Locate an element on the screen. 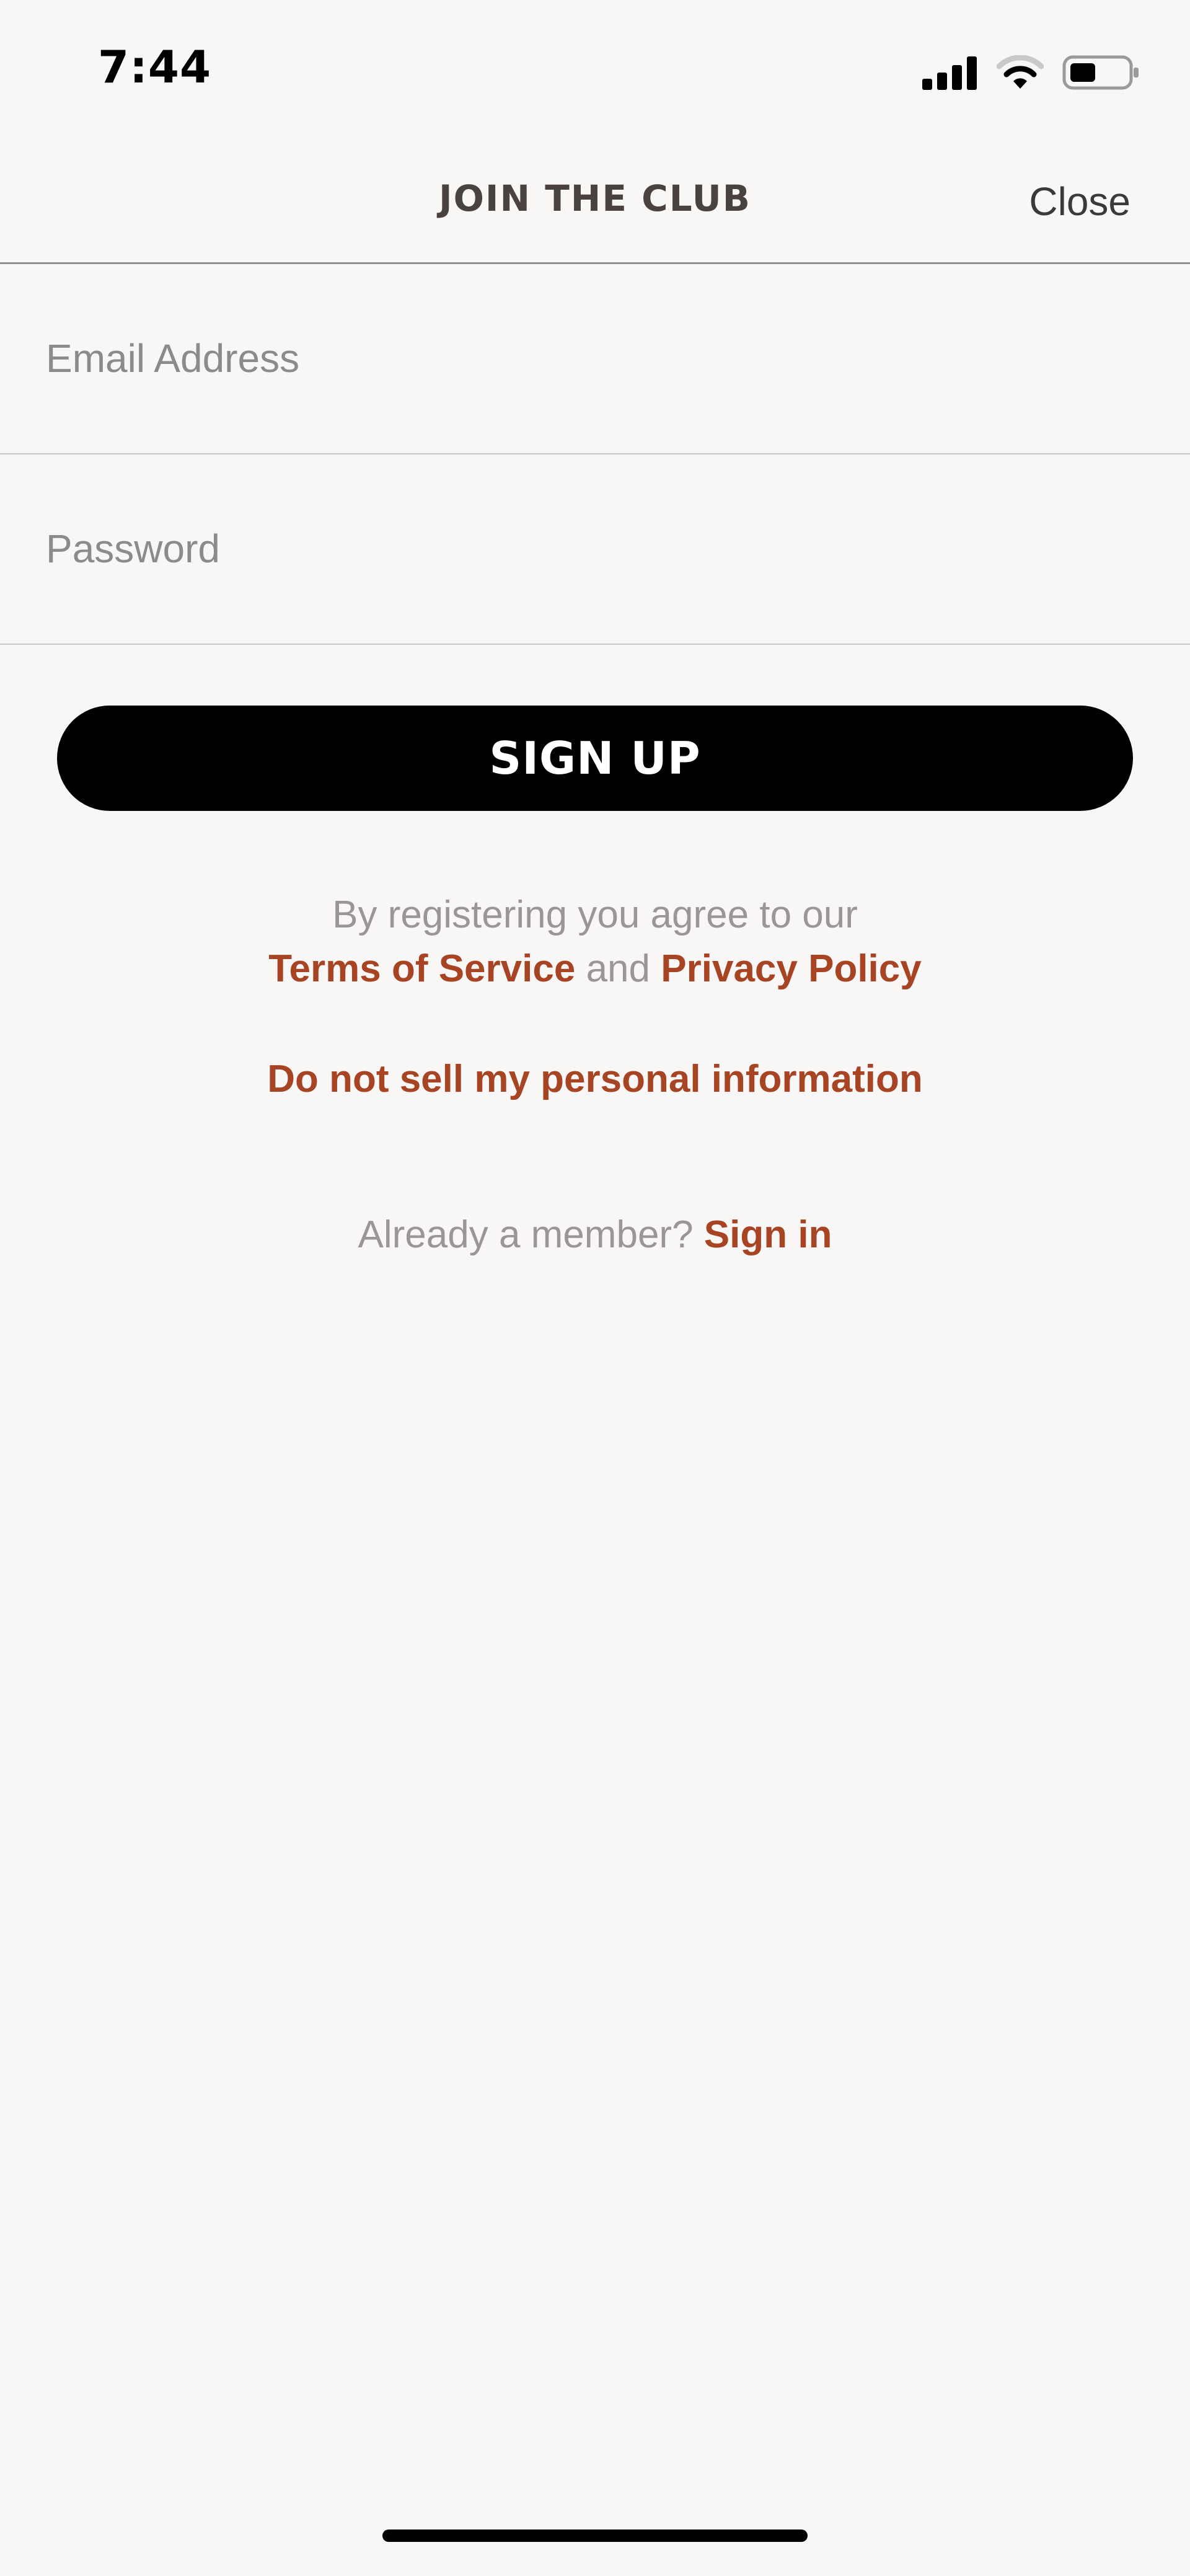 This screenshot has width=1190, height=2576. email-field-row is located at coordinates (595, 359).